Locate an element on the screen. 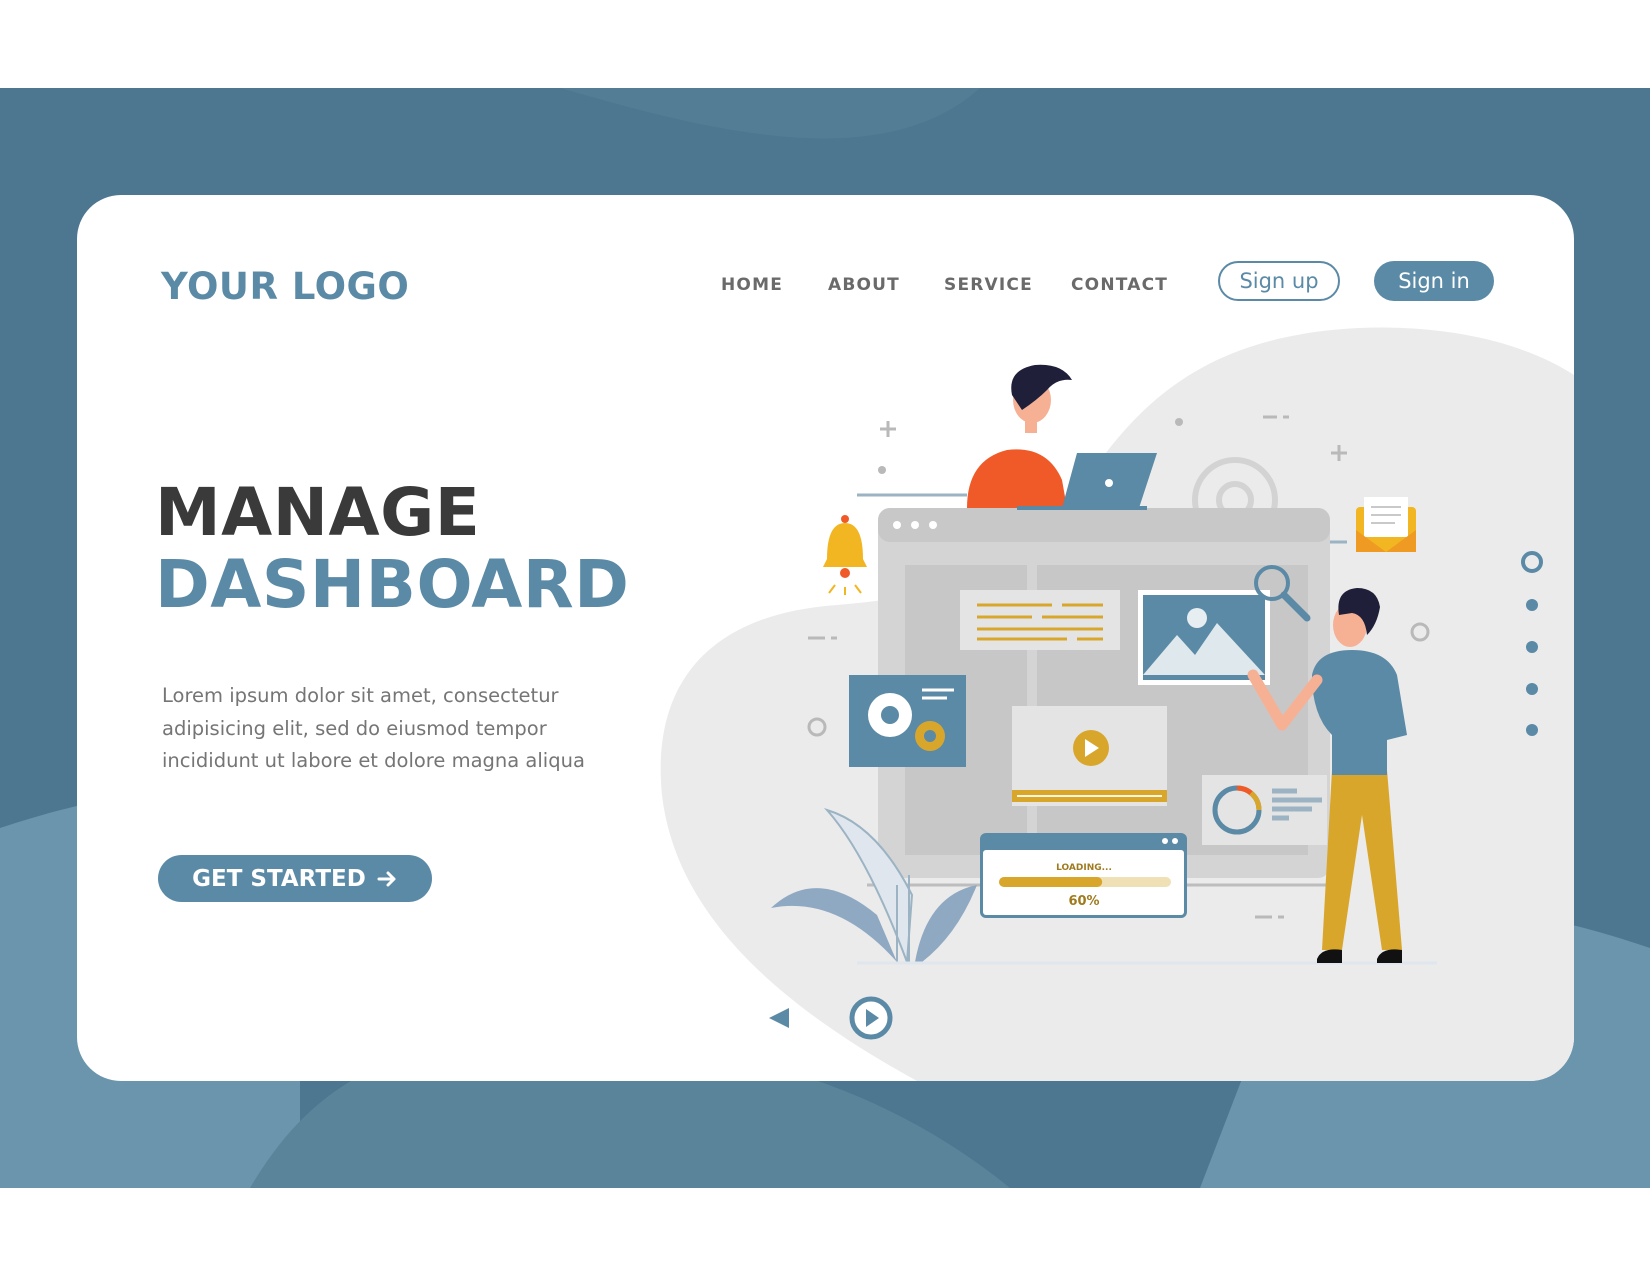 This screenshot has width=1650, height=1275. triangle-left-icon is located at coordinates (780, 1018).